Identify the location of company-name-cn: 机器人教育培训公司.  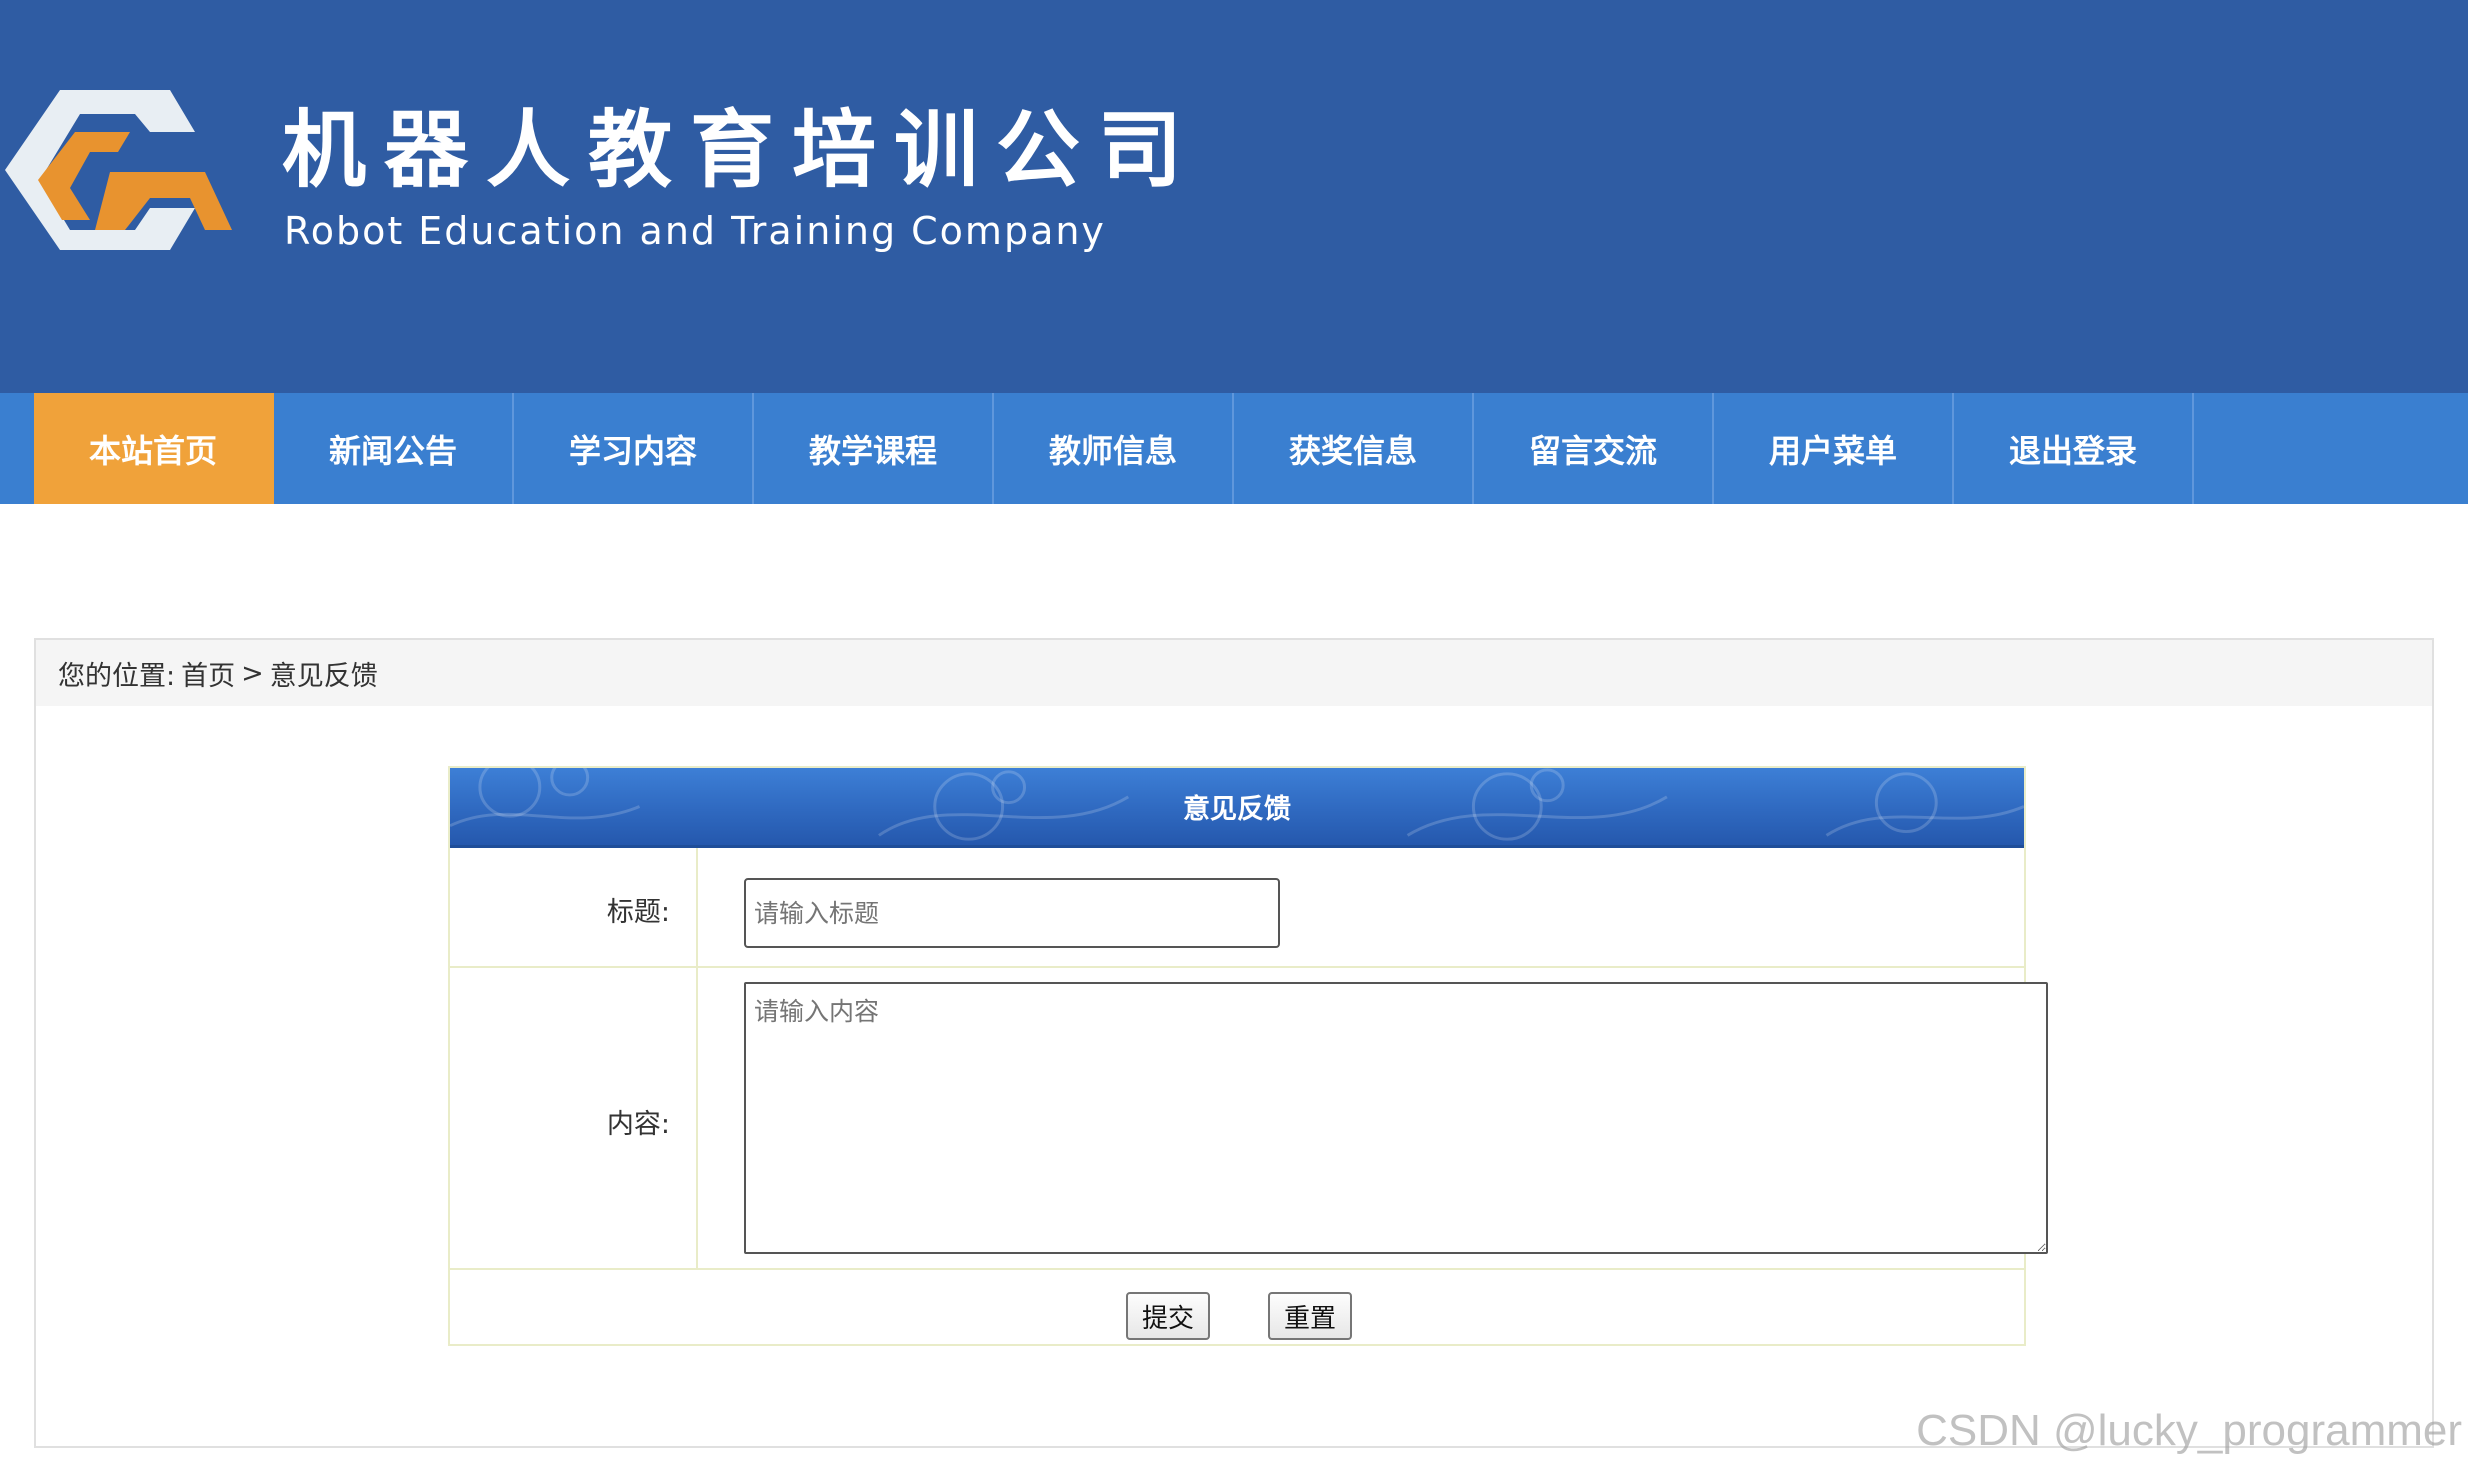
(741, 150).